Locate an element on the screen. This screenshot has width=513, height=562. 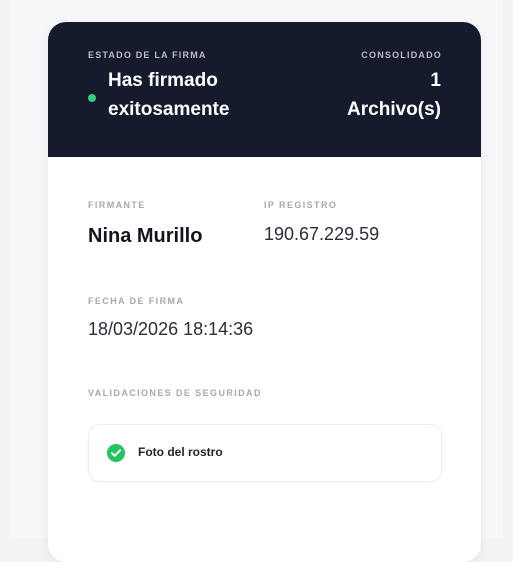
signature-success-message: Has firmado exitosamente is located at coordinates (169, 95).